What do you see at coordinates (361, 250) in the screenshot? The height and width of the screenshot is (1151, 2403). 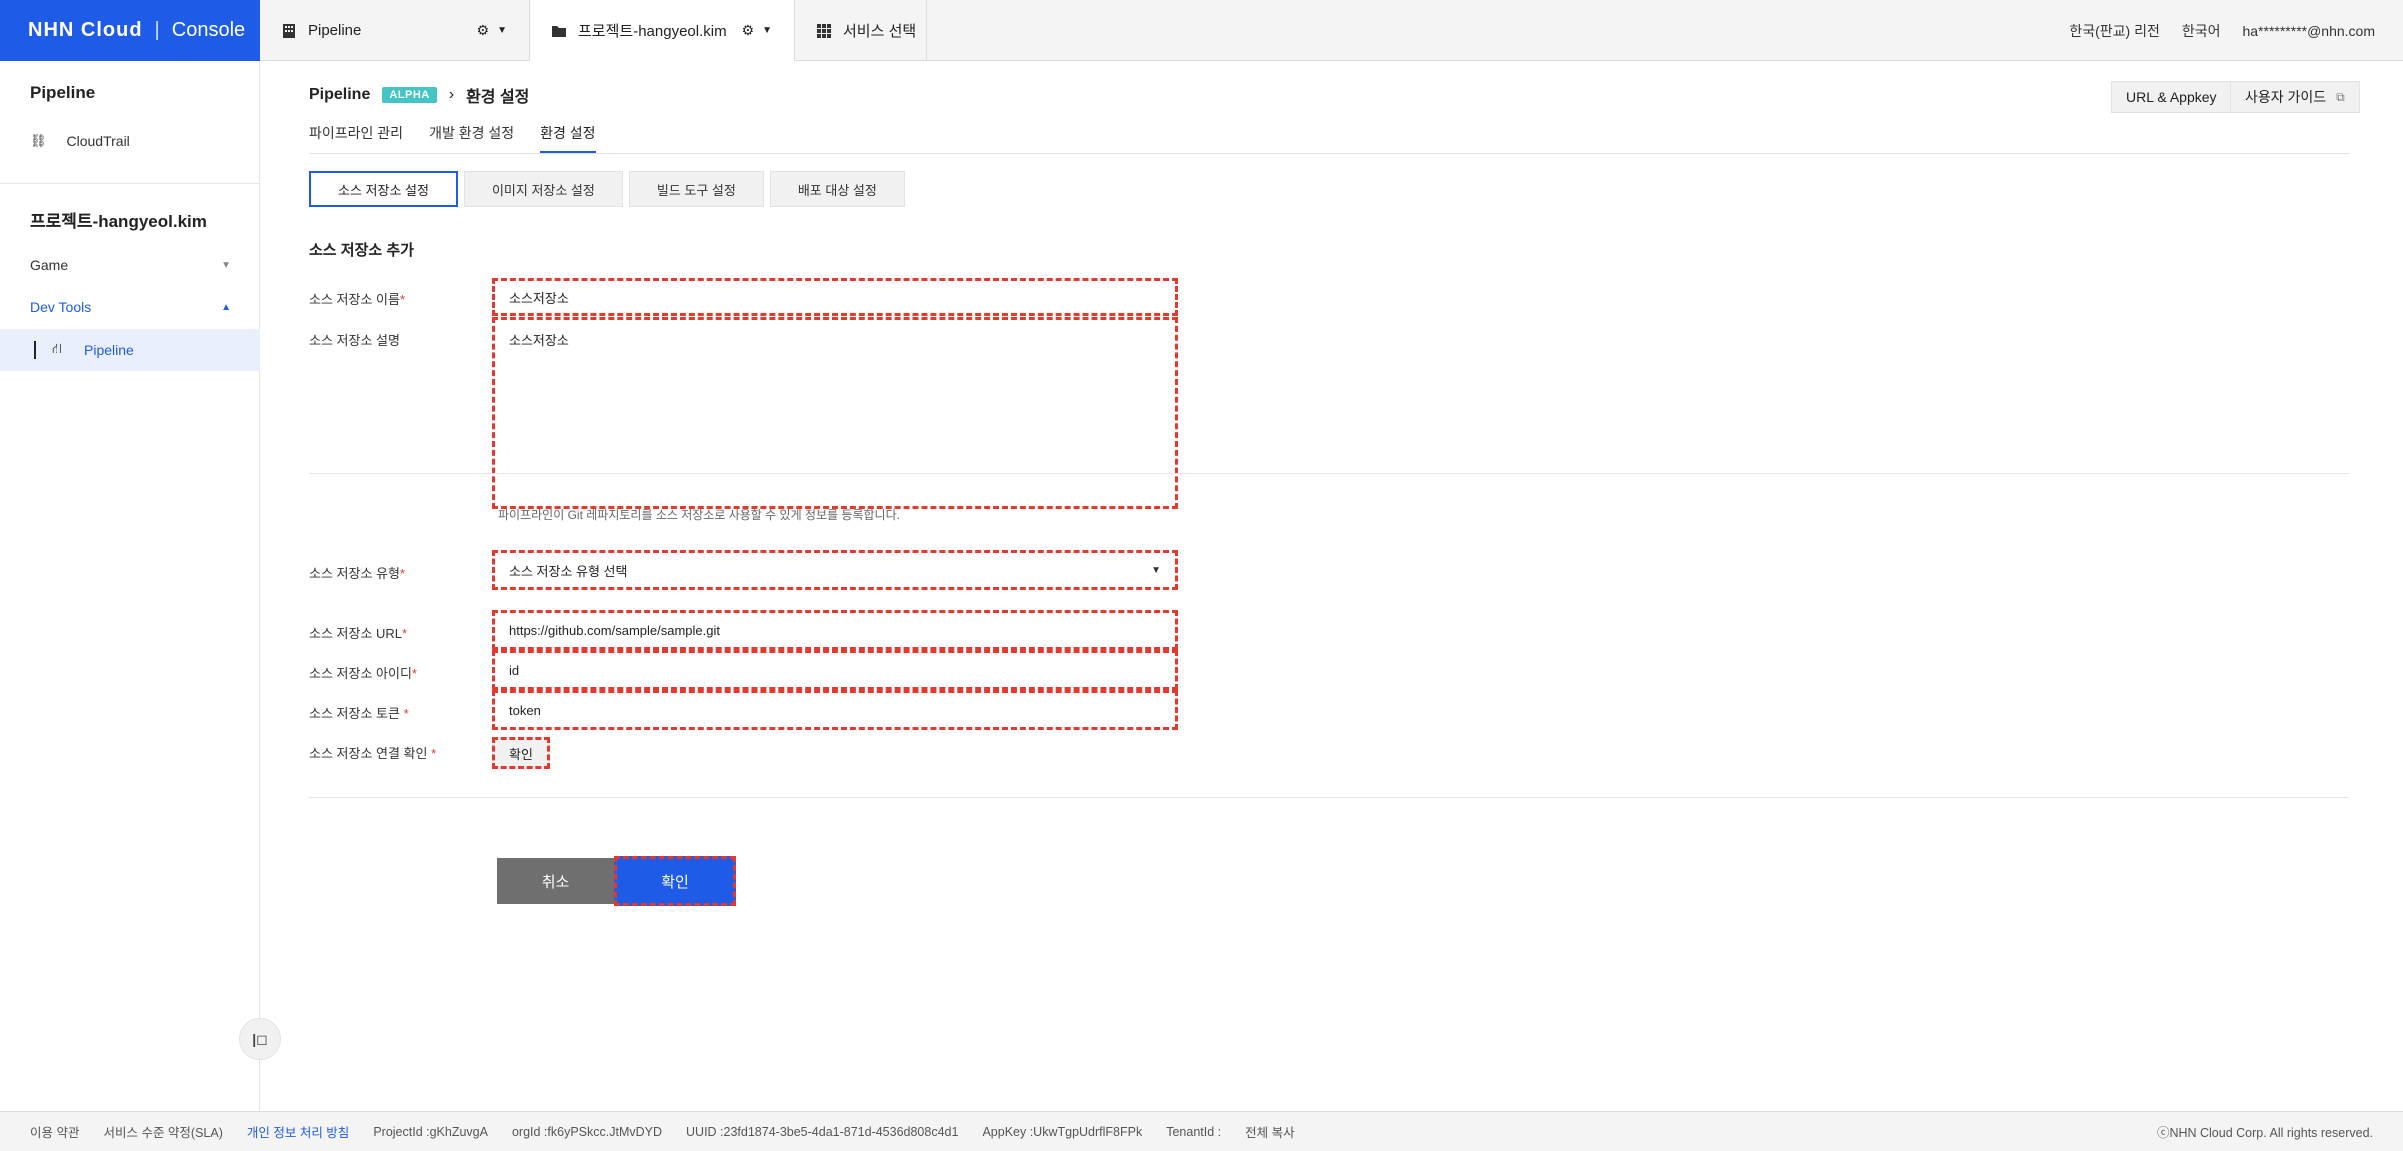 I see `section-title: 소스 저장소 추가` at bounding box center [361, 250].